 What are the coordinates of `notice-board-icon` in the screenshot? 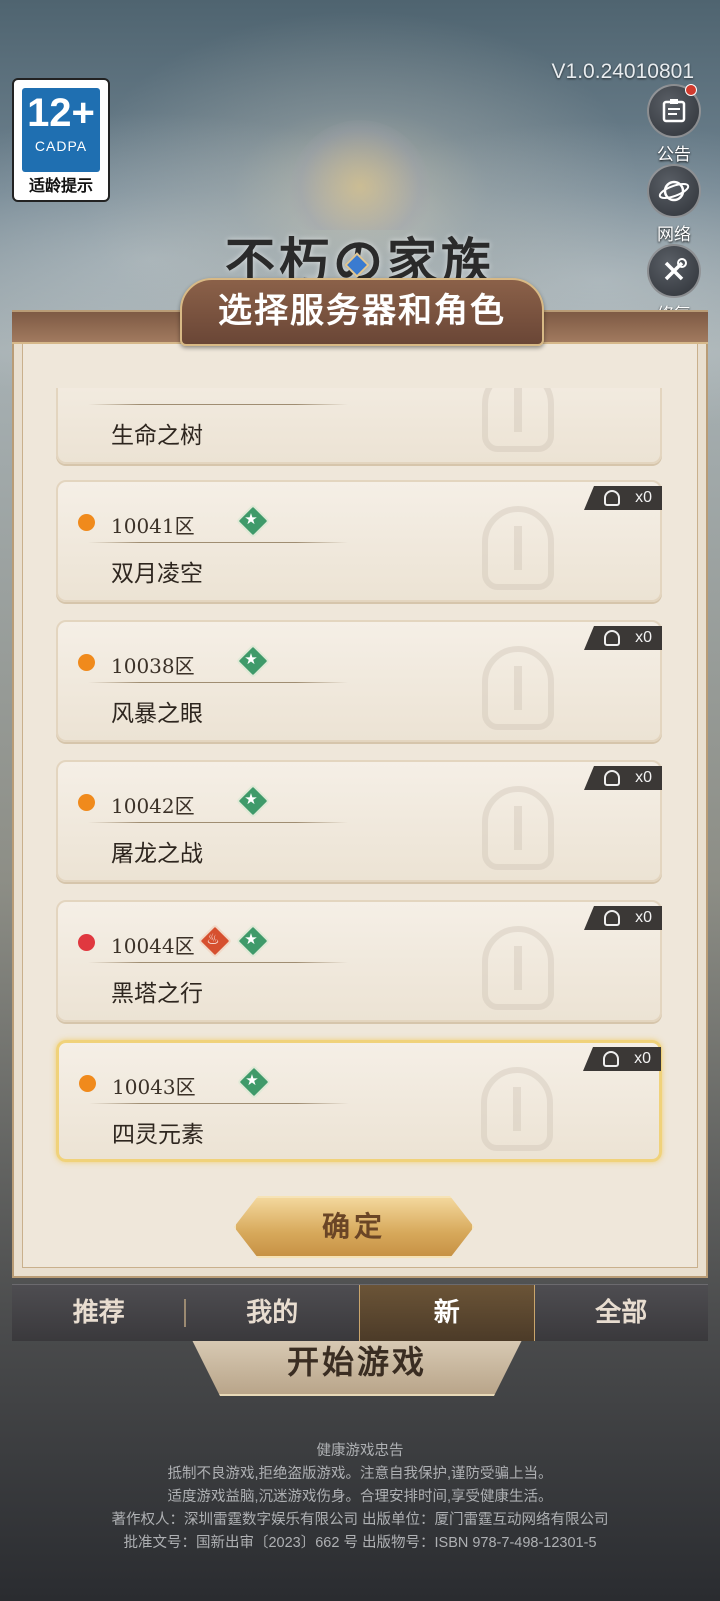 It's located at (674, 111).